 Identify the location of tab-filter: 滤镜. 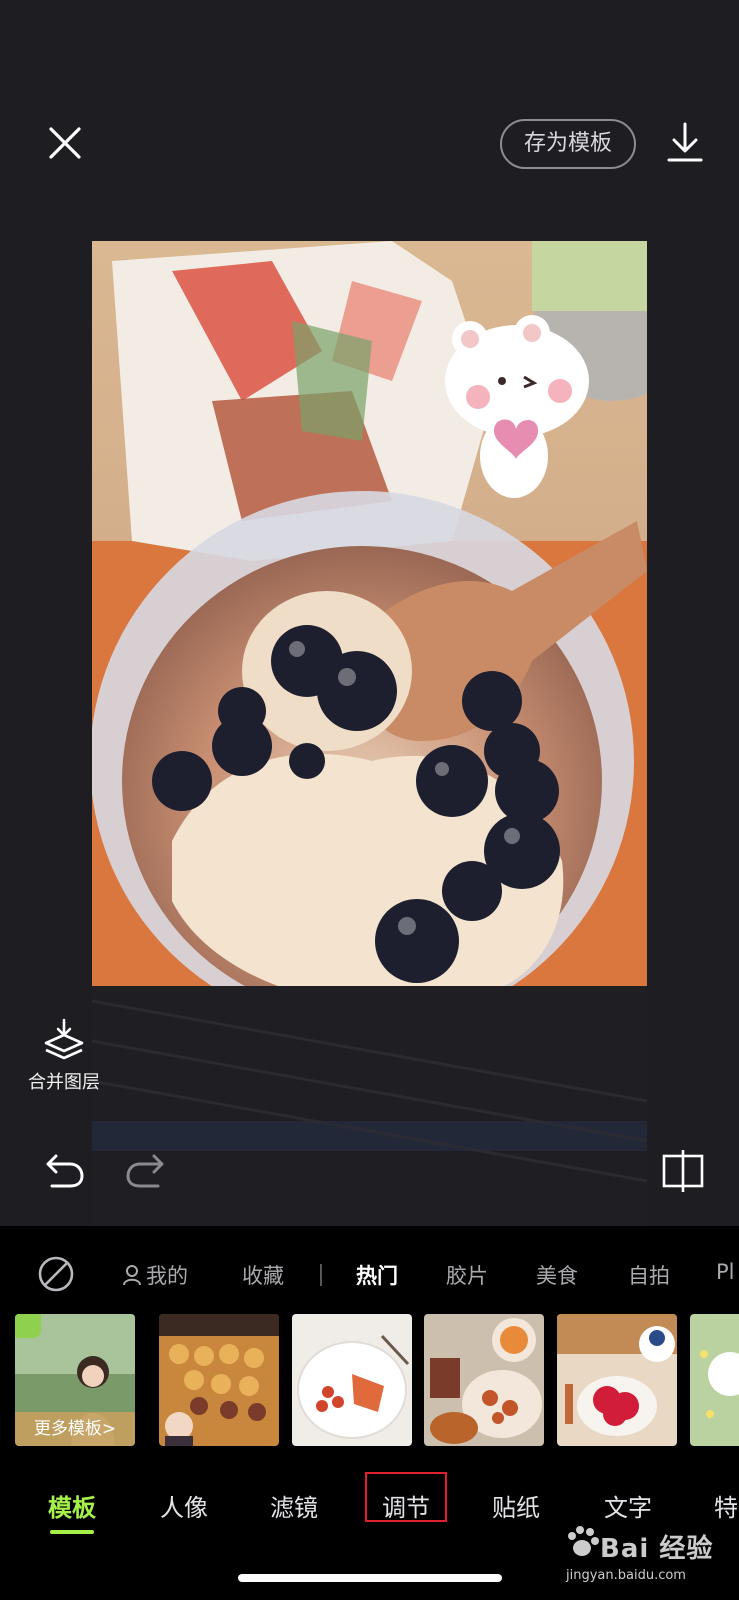
(294, 1505).